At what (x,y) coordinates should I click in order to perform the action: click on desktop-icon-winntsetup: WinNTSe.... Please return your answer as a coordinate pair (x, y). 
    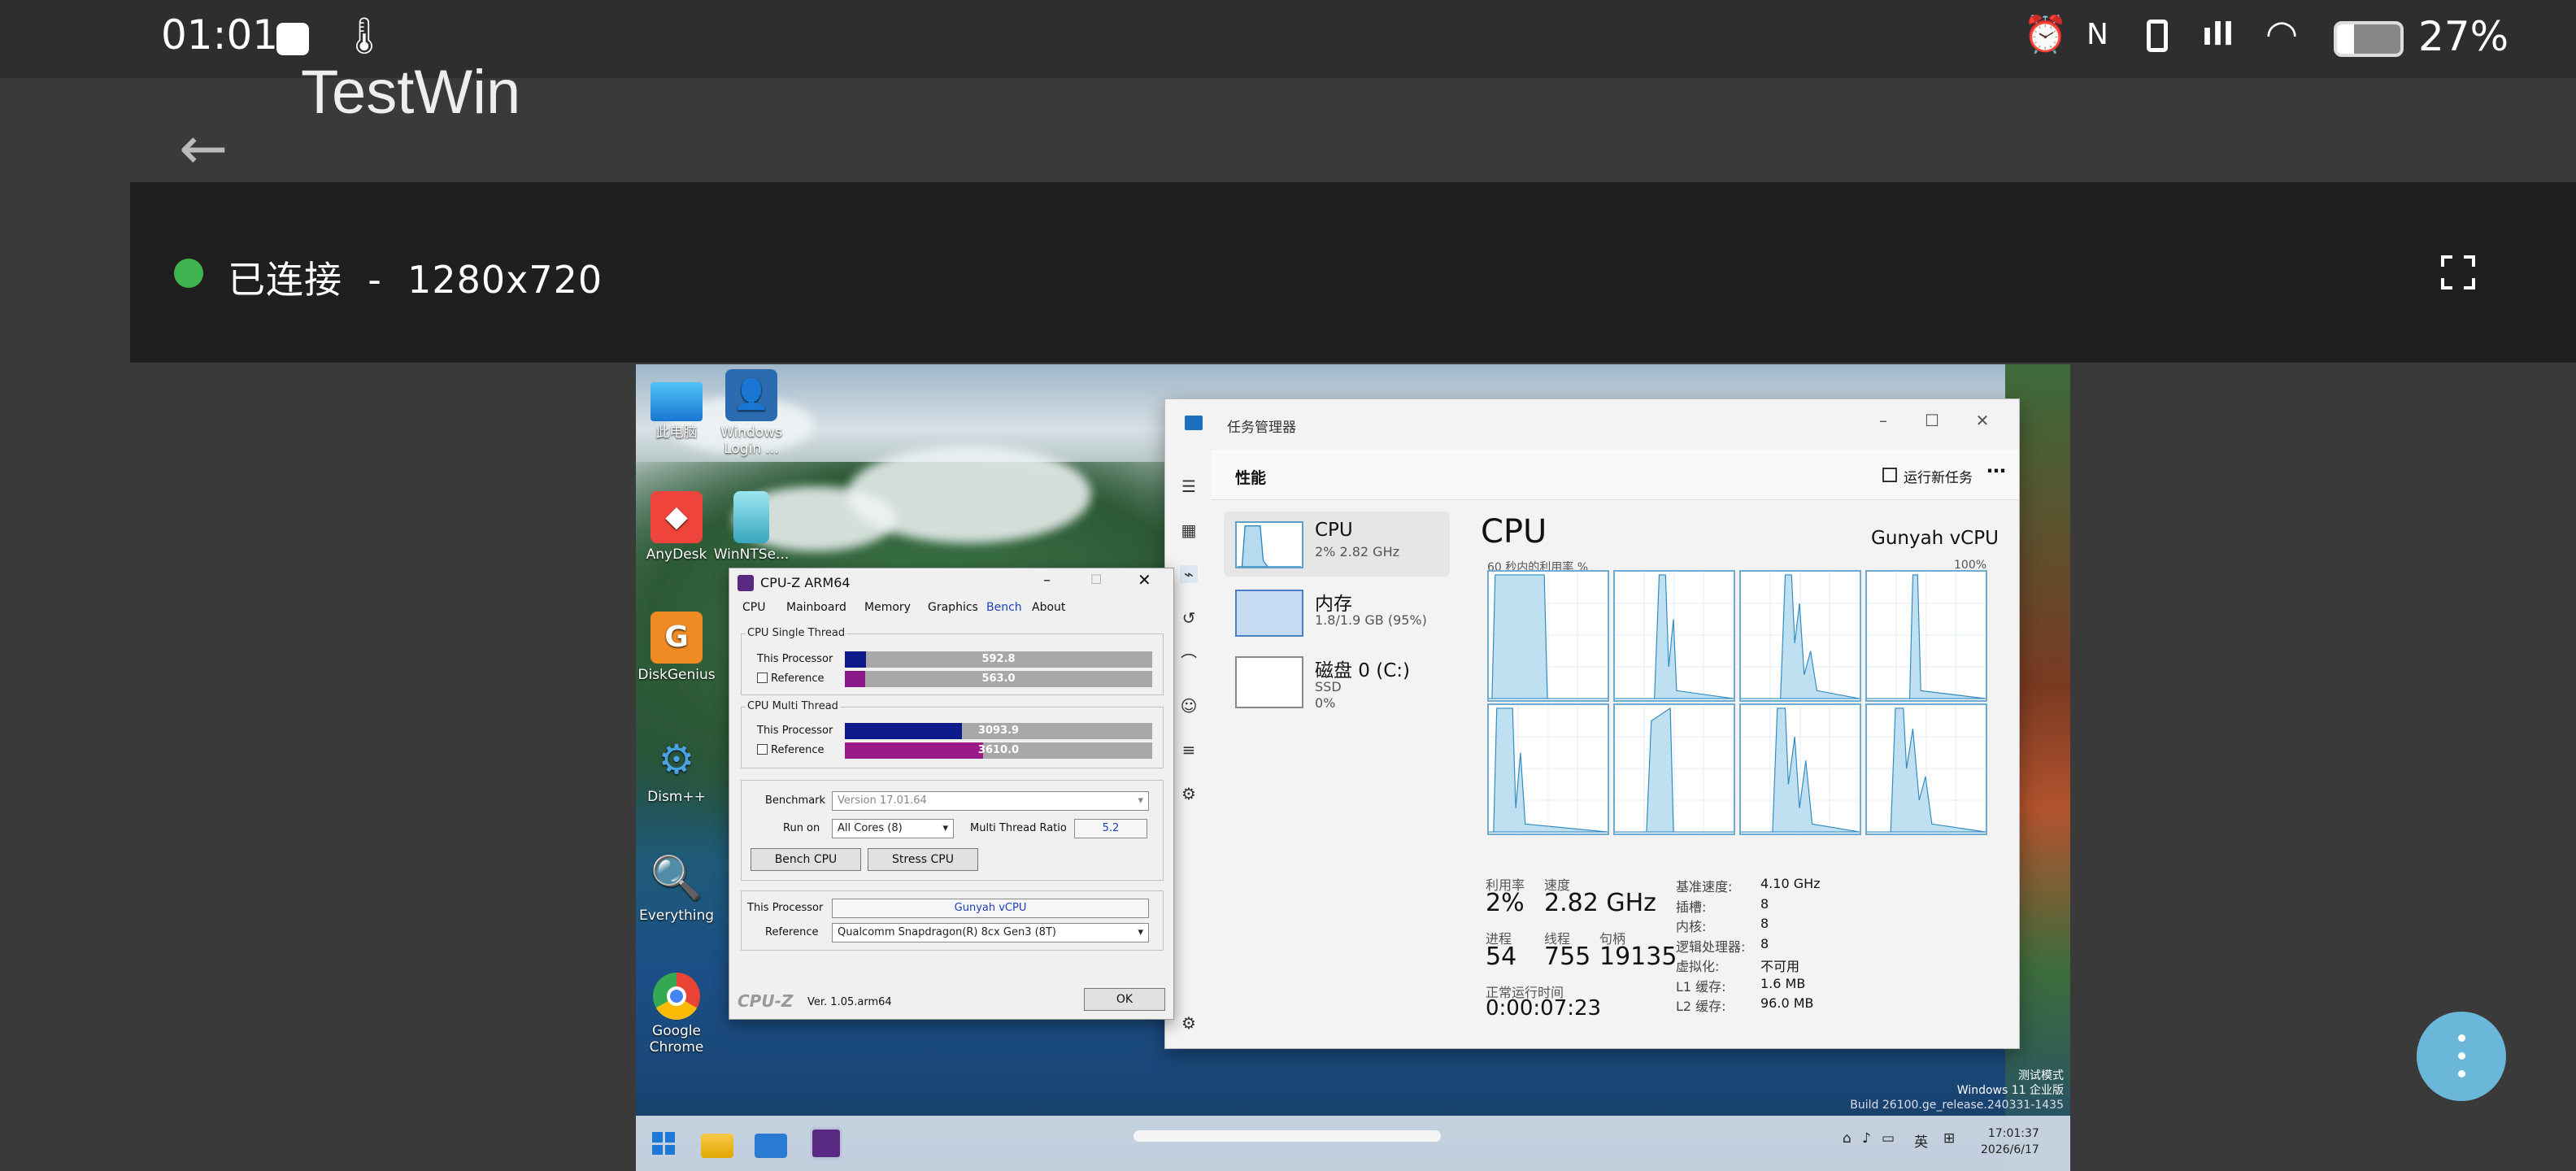
    Looking at the image, I should click on (752, 527).